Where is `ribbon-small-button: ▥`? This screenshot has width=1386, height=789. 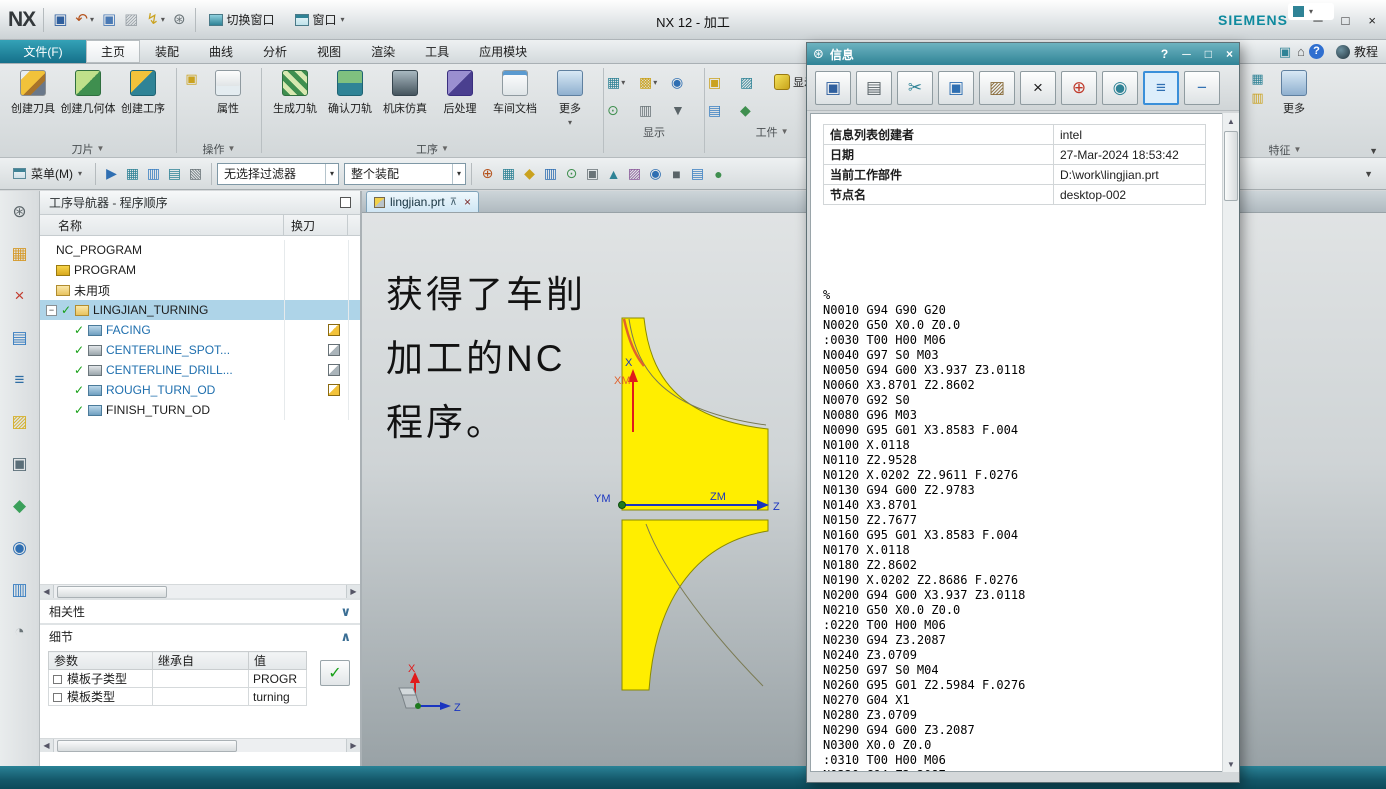 ribbon-small-button: ▥ is located at coordinates (654, 110).